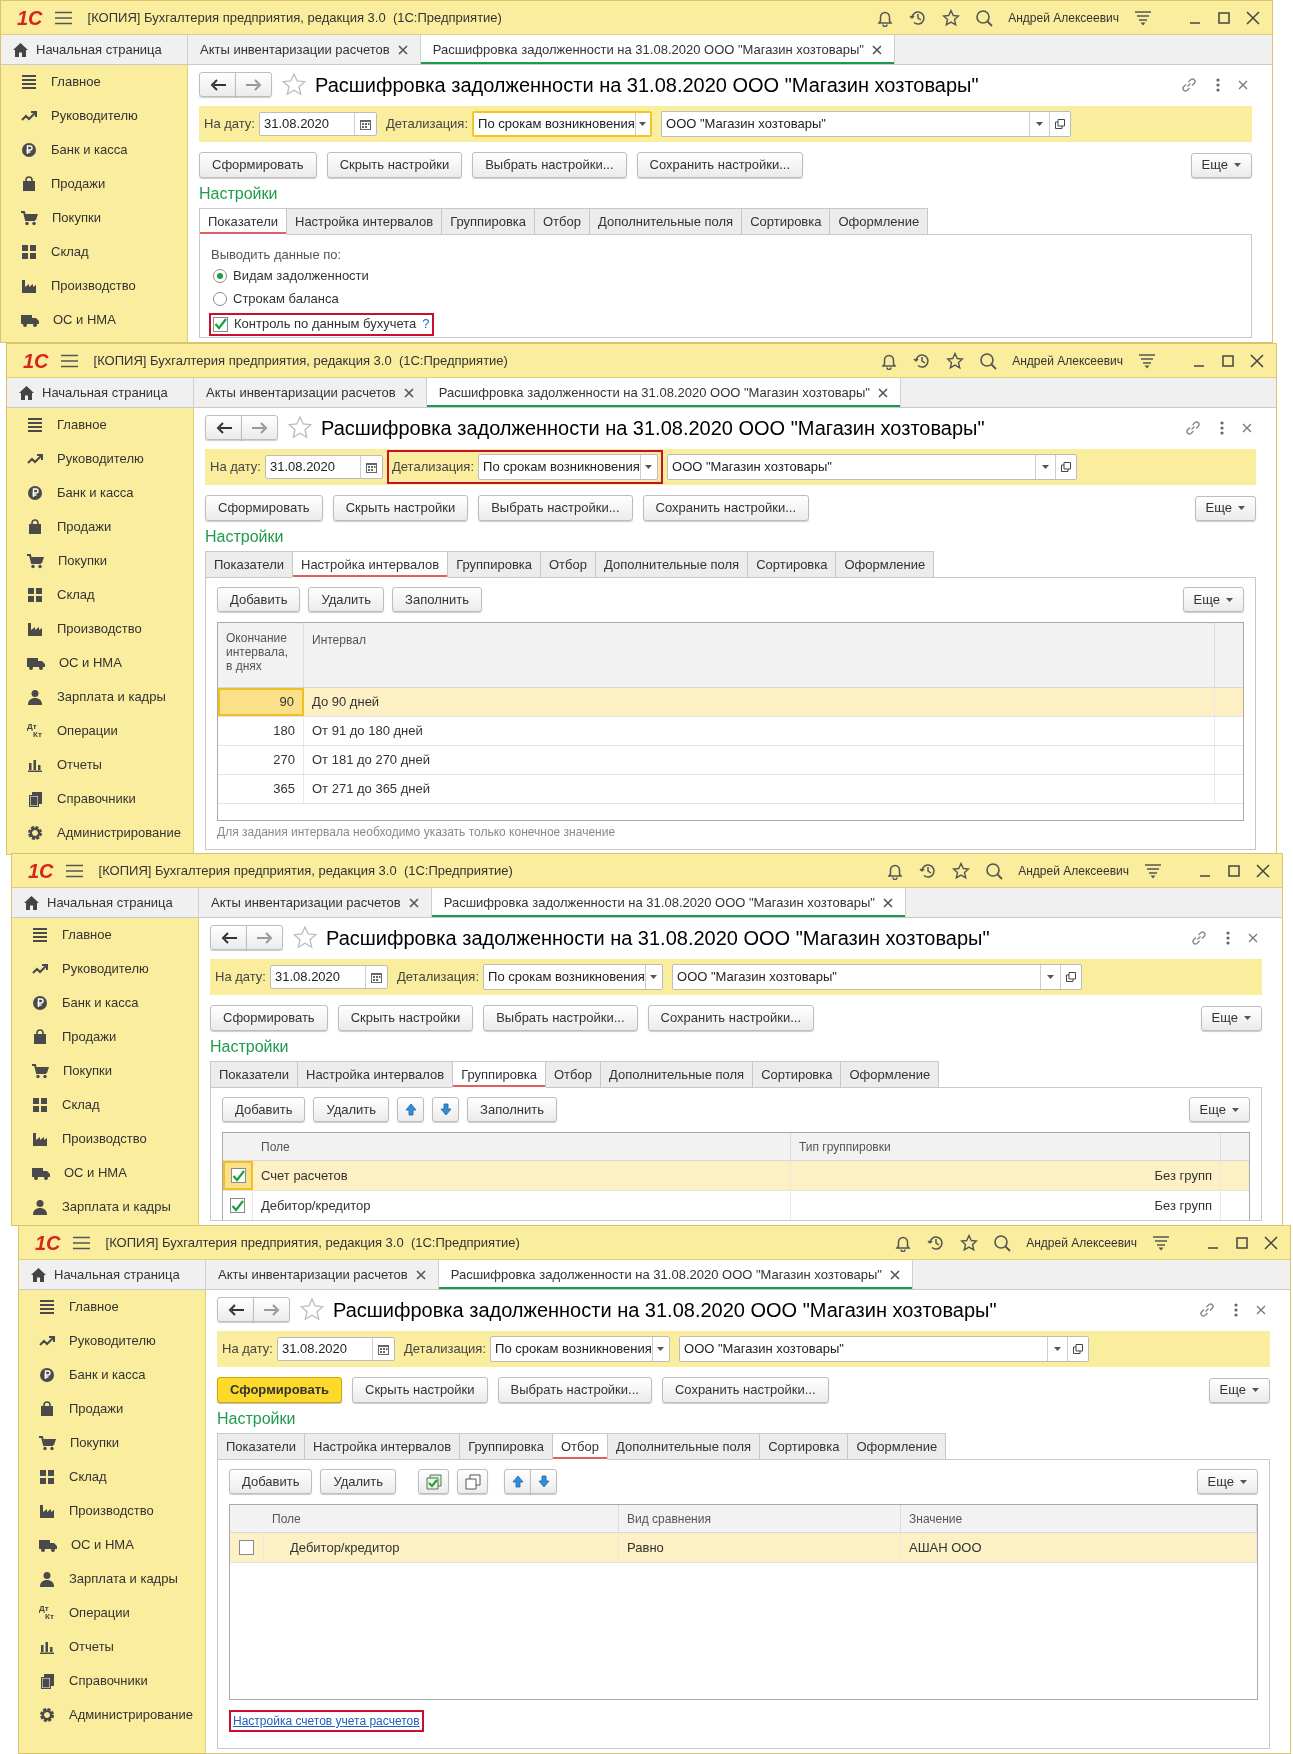  Describe the element at coordinates (988, 360) in the screenshot. I see `search-icon` at that location.